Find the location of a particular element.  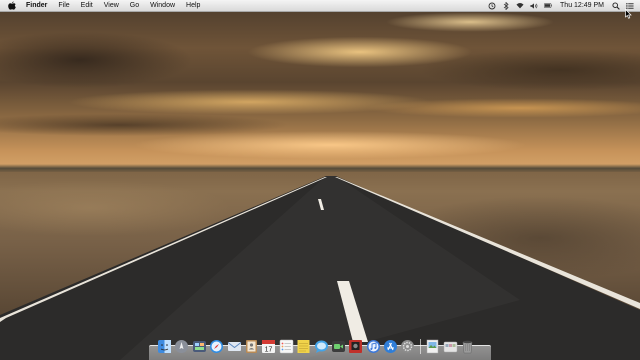

window-menu: Window is located at coordinates (162, 5).